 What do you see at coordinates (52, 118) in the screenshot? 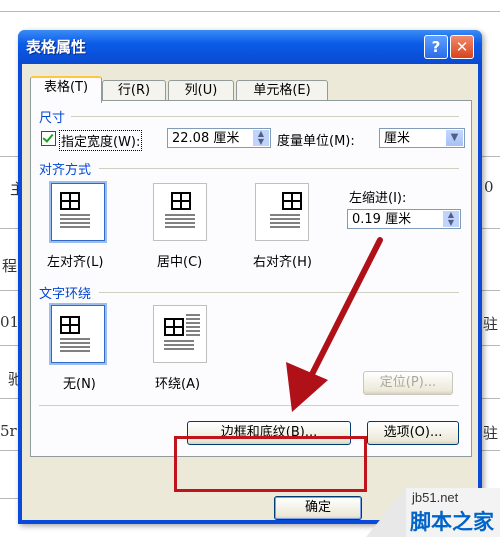
I see `size-section-label: 尺寸` at bounding box center [52, 118].